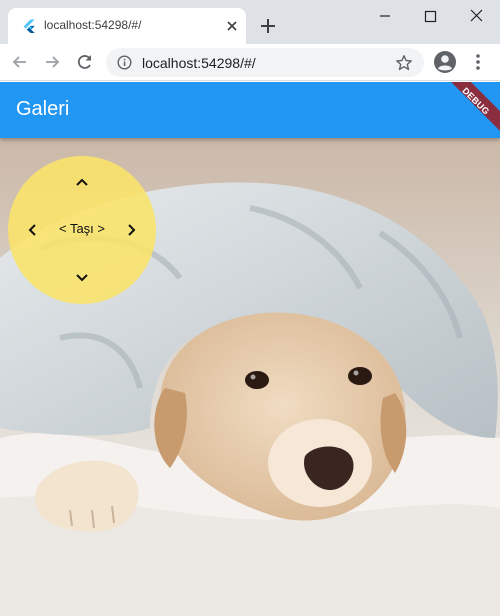 Image resolution: width=500 pixels, height=616 pixels. Describe the element at coordinates (52, 62) in the screenshot. I see `arrow-forward-icon` at that location.